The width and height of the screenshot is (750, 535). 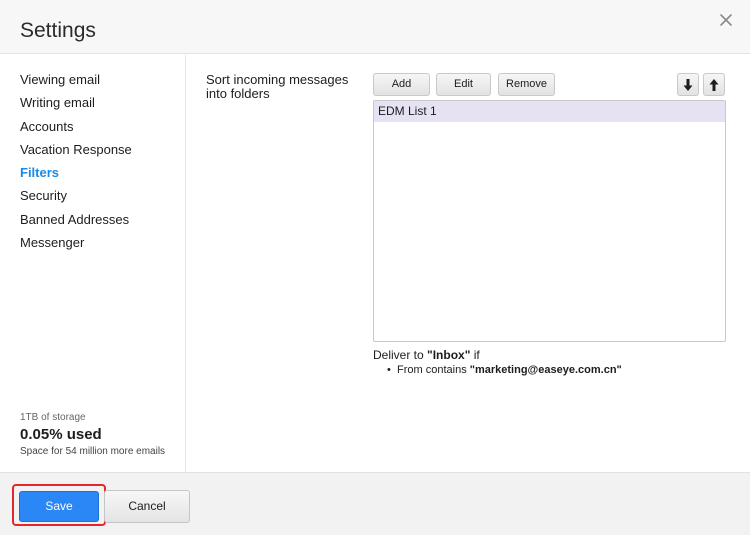 What do you see at coordinates (375, 503) in the screenshot?
I see `dialog-footer: Save Cancel` at bounding box center [375, 503].